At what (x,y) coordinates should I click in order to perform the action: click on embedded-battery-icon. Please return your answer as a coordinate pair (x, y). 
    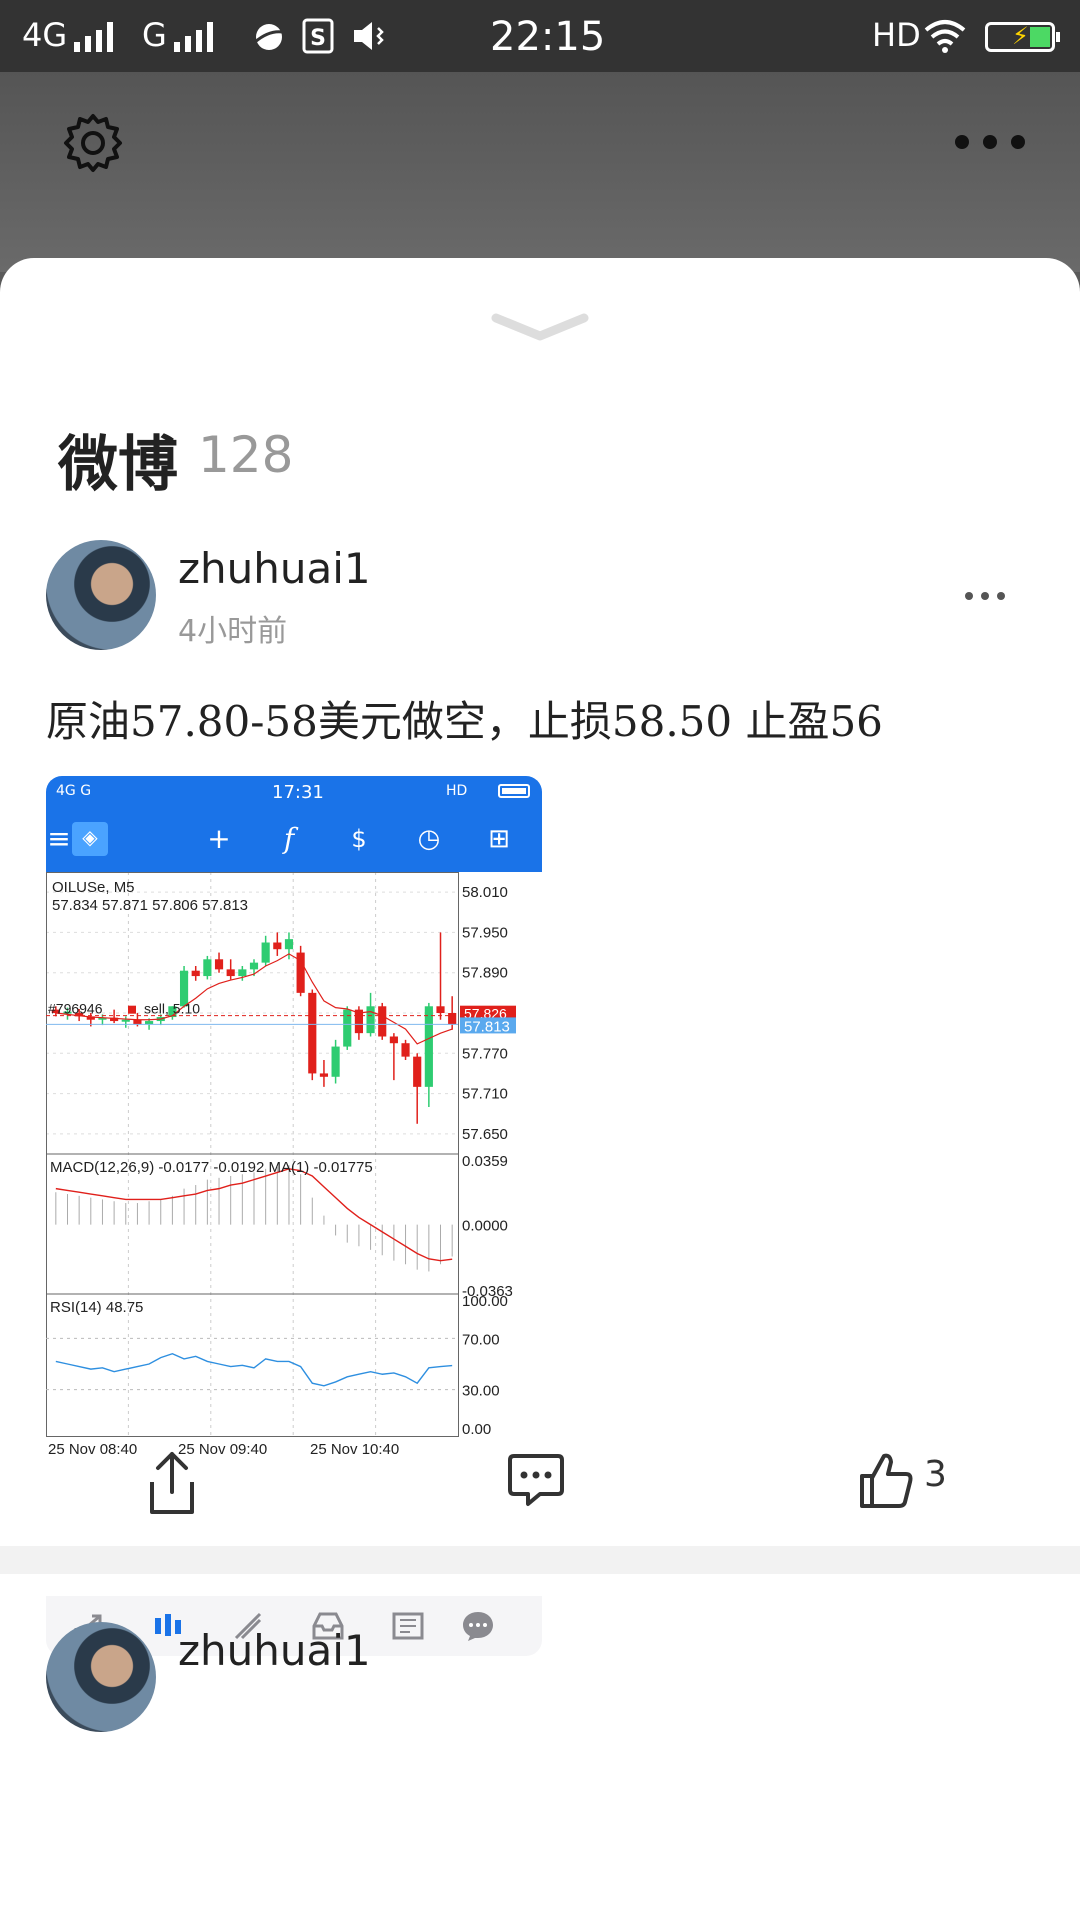
    Looking at the image, I should click on (514, 791).